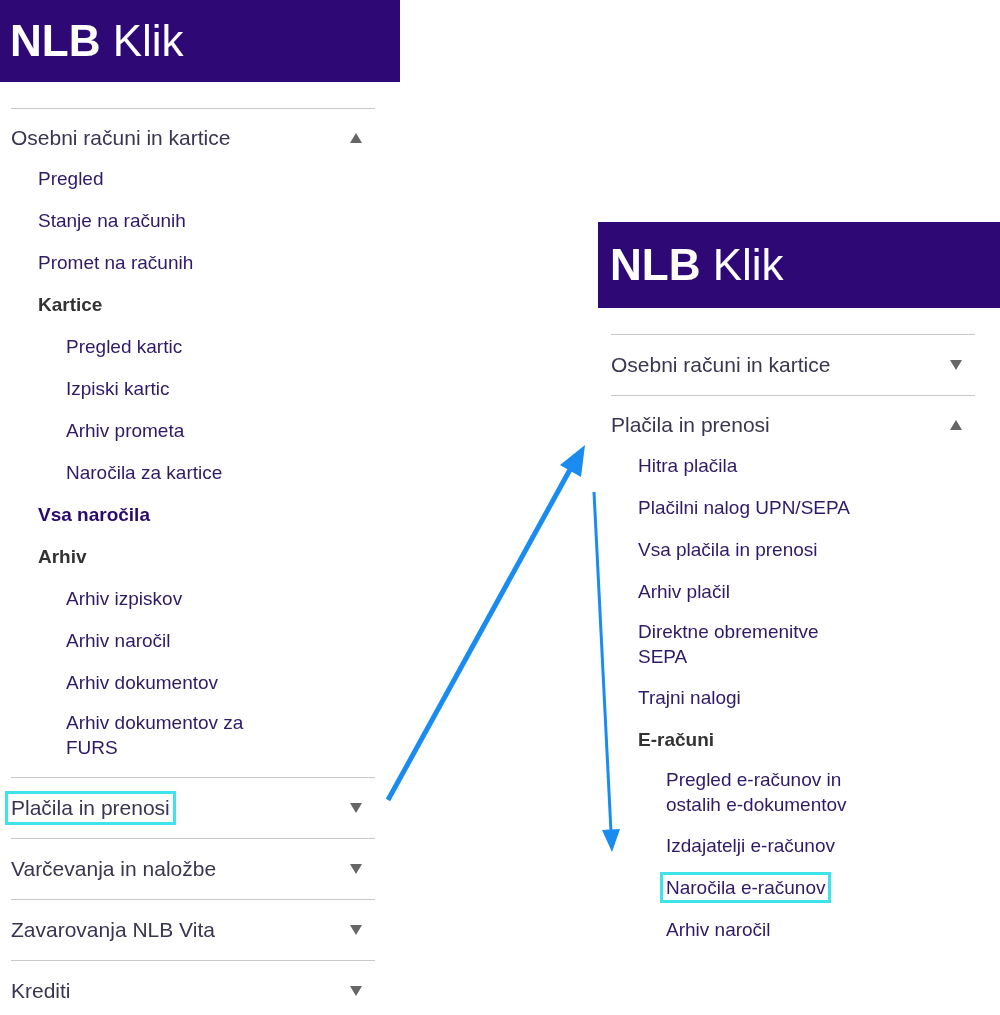 This screenshot has width=1000, height=1015. Describe the element at coordinates (116, 262) in the screenshot. I see `menu-link: Promet na računih` at that location.